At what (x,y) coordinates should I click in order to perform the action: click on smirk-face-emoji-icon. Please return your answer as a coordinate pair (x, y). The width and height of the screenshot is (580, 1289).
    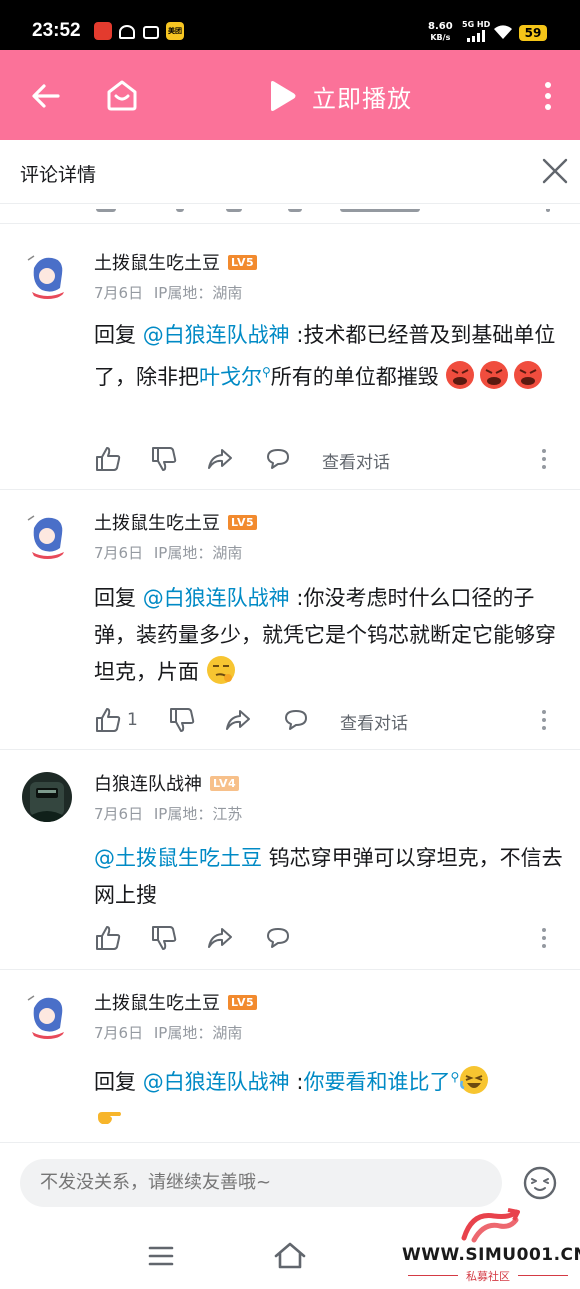
    Looking at the image, I should click on (220, 670).